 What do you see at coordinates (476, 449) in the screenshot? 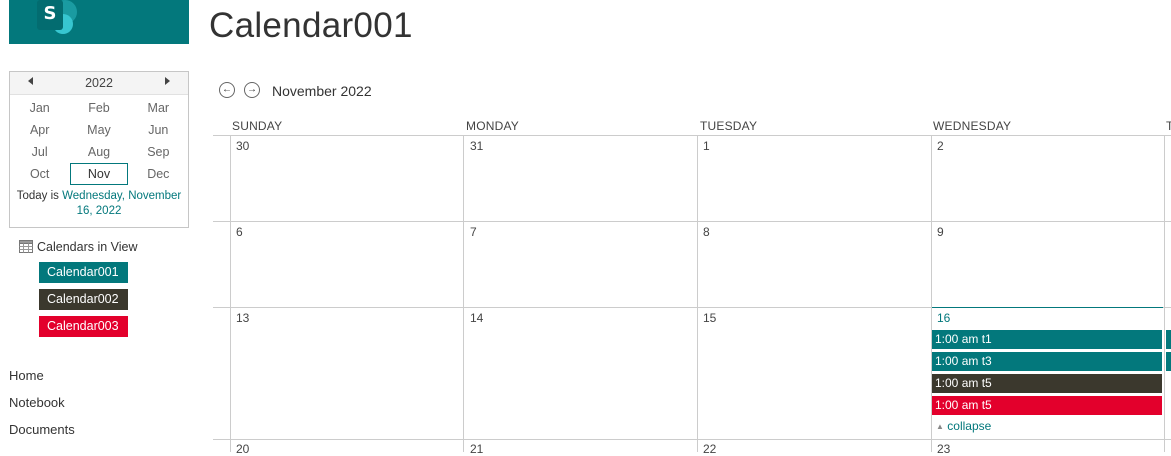
I see `day-cell-number: 21` at bounding box center [476, 449].